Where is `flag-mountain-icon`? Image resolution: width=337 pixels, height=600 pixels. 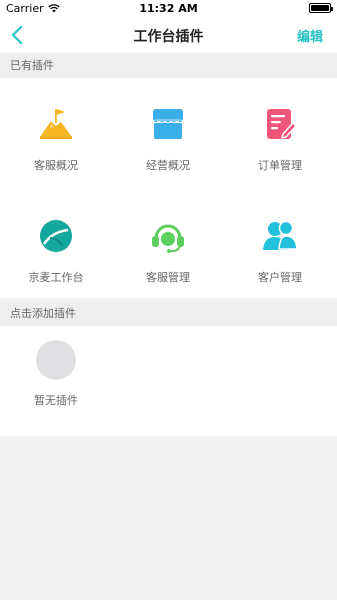 flag-mountain-icon is located at coordinates (56, 124).